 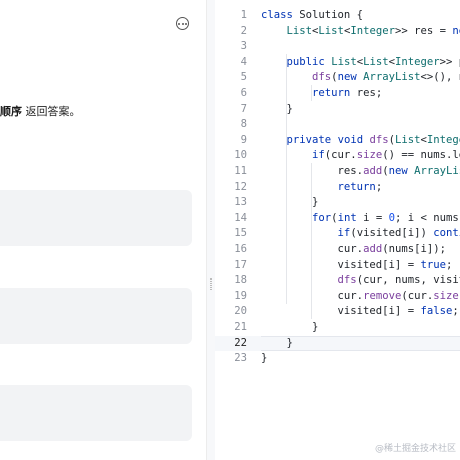 What do you see at coordinates (331, 93) in the screenshot?
I see `code-token: return` at bounding box center [331, 93].